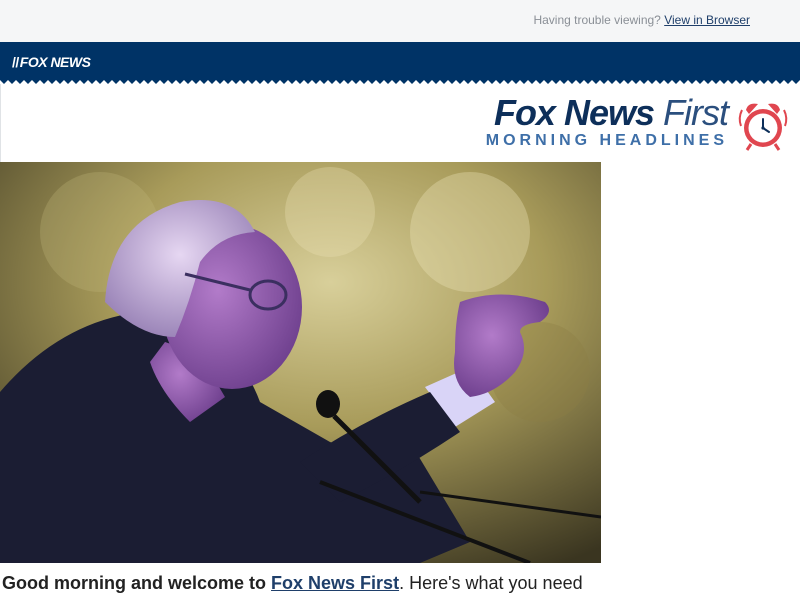  What do you see at coordinates (574, 112) in the screenshot?
I see `brand-bold: Fox News` at bounding box center [574, 112].